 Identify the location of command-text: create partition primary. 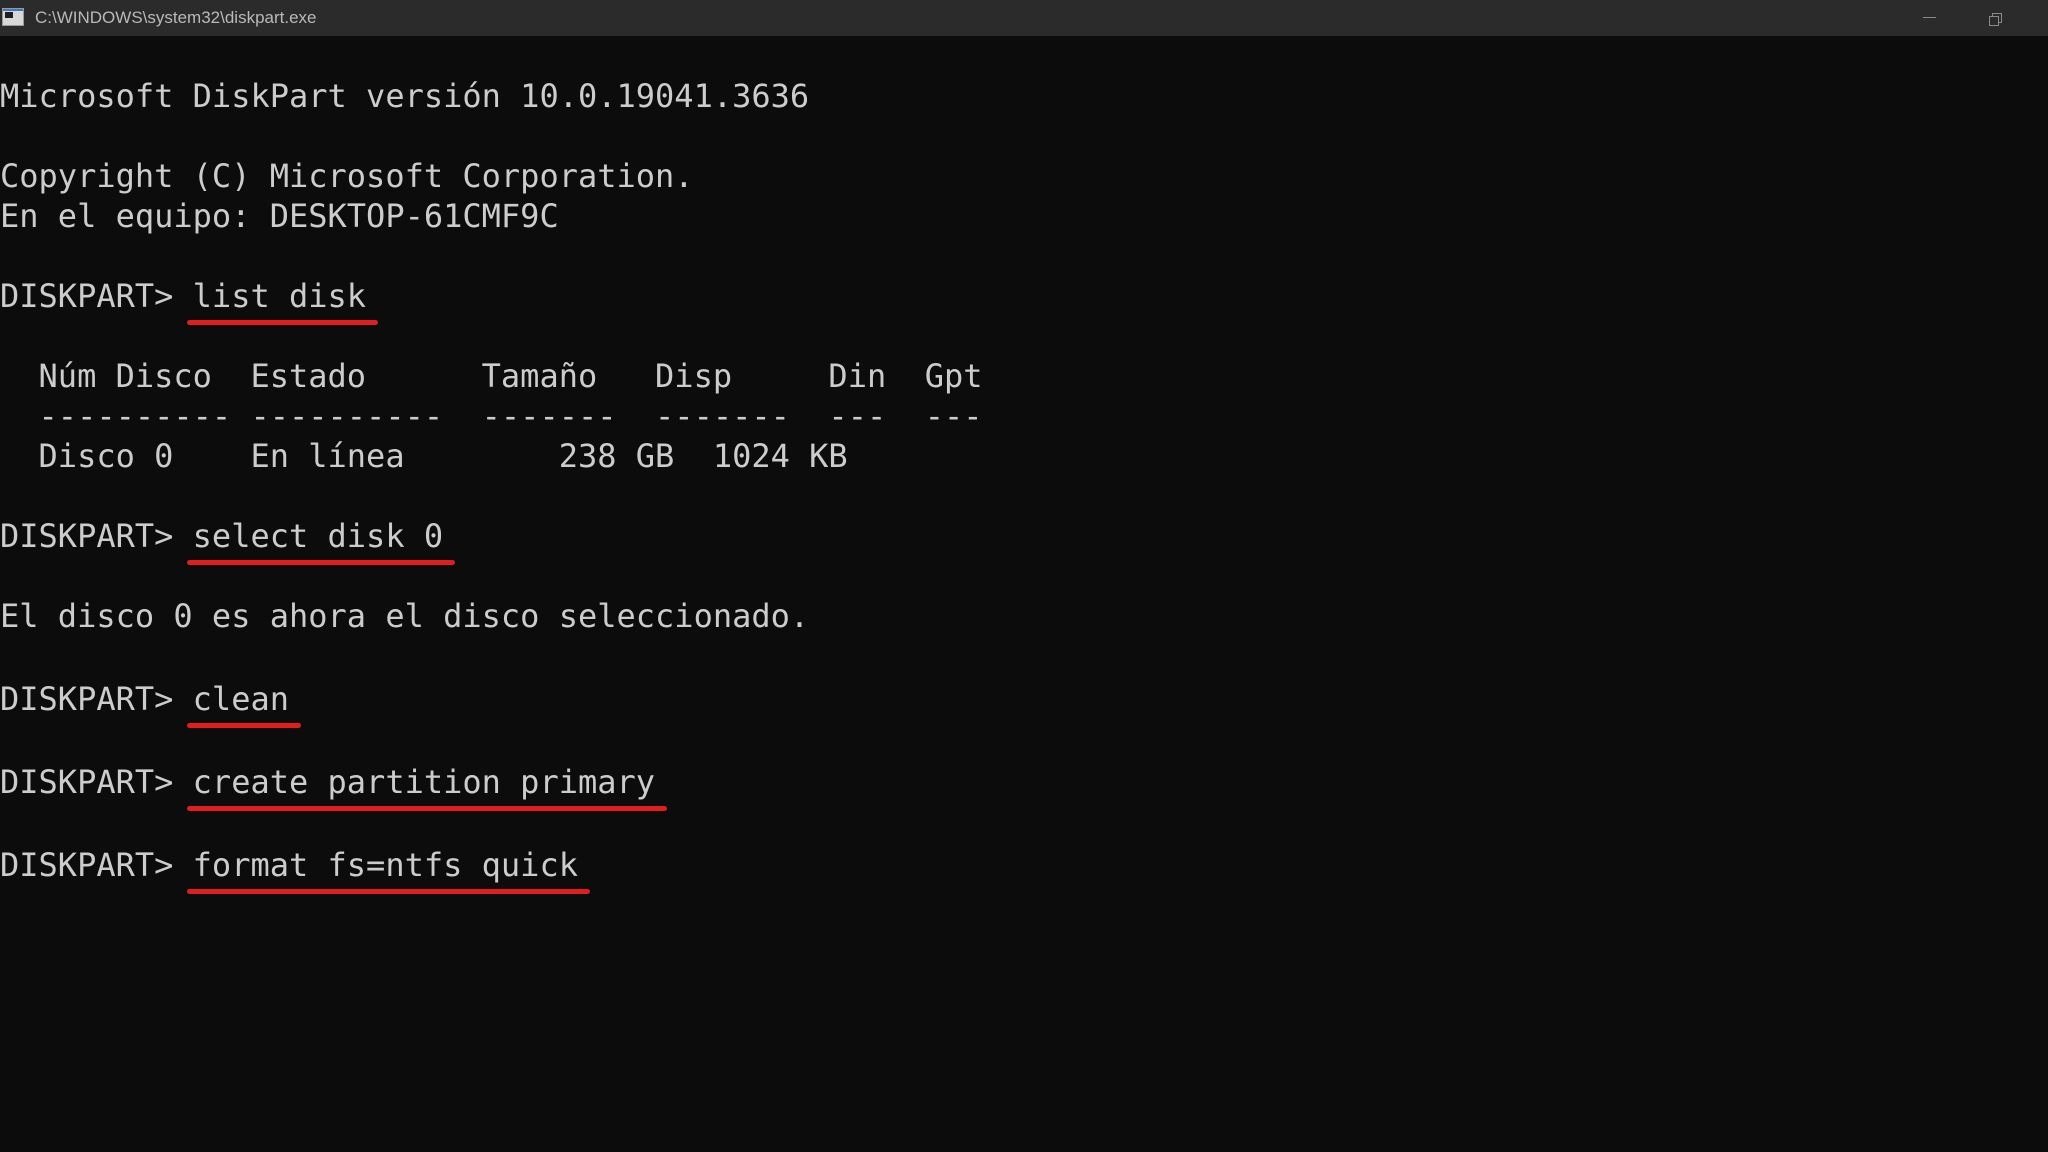
(424, 782).